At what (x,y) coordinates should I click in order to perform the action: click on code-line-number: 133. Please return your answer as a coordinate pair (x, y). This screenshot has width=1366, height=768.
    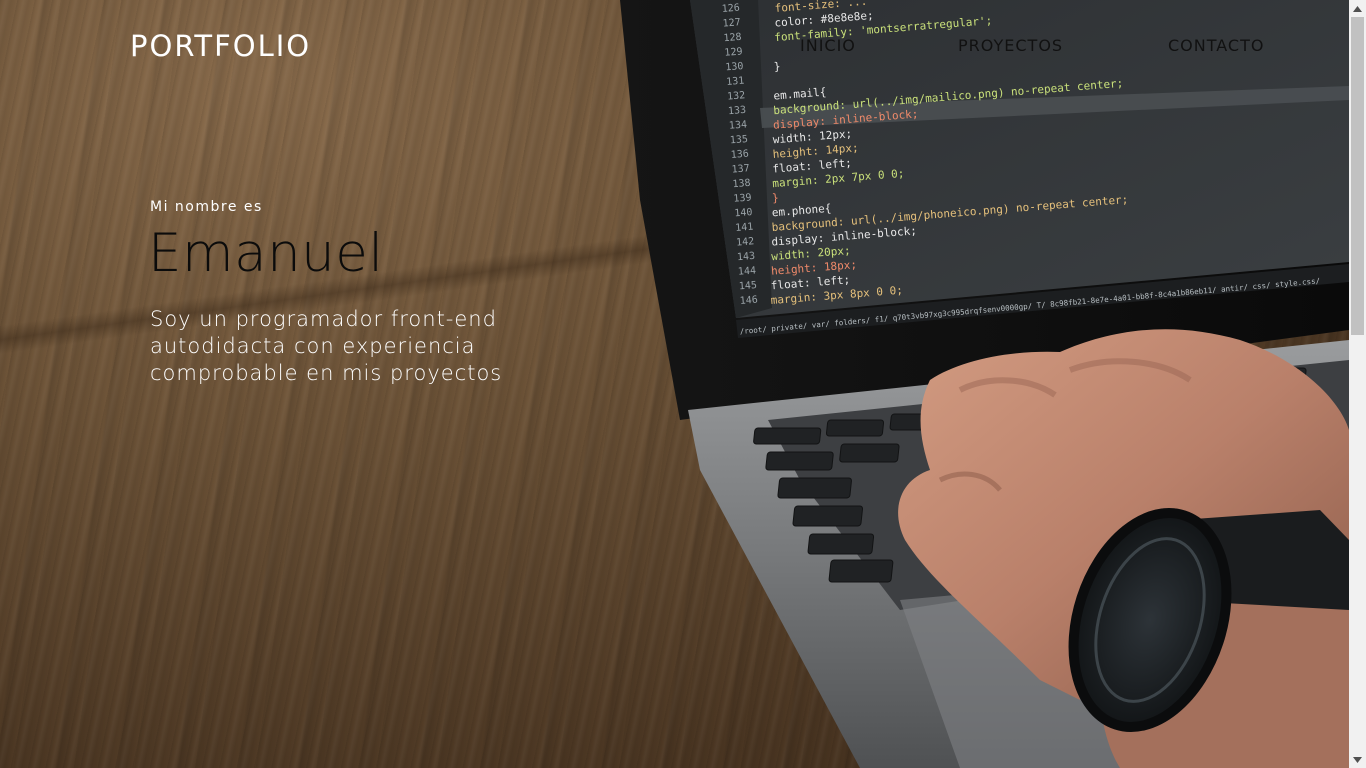
    Looking at the image, I should click on (737, 111).